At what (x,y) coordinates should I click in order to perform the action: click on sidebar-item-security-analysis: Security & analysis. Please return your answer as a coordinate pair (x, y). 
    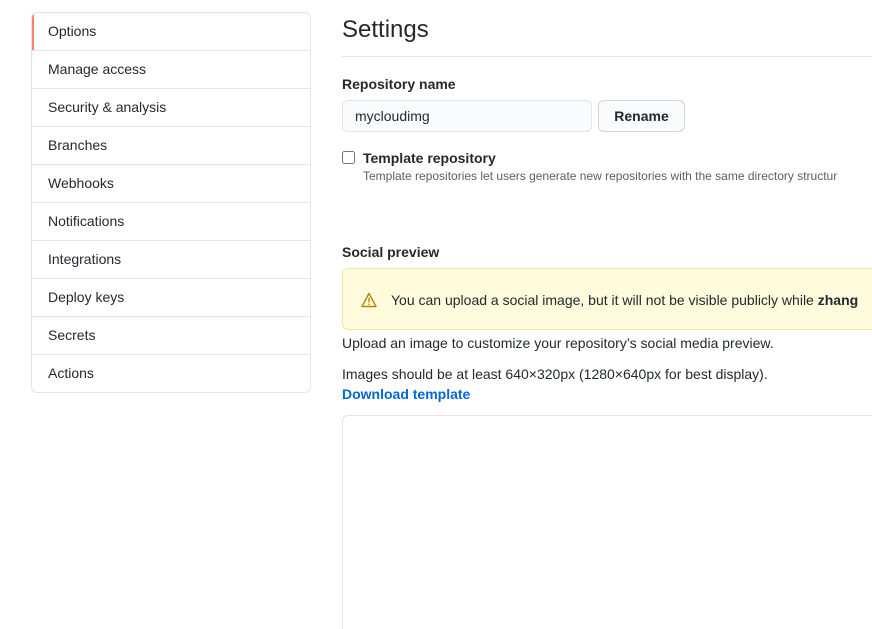
    Looking at the image, I should click on (171, 107).